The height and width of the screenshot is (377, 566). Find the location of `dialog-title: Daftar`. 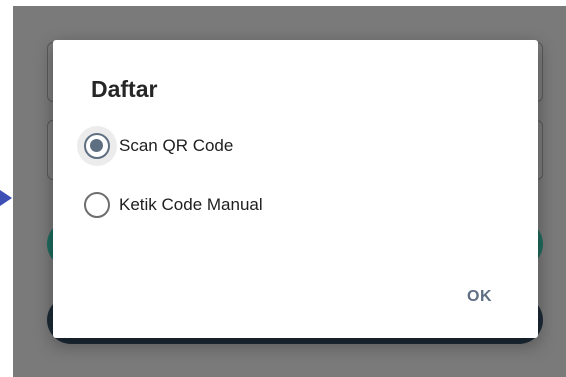

dialog-title: Daftar is located at coordinates (124, 89).